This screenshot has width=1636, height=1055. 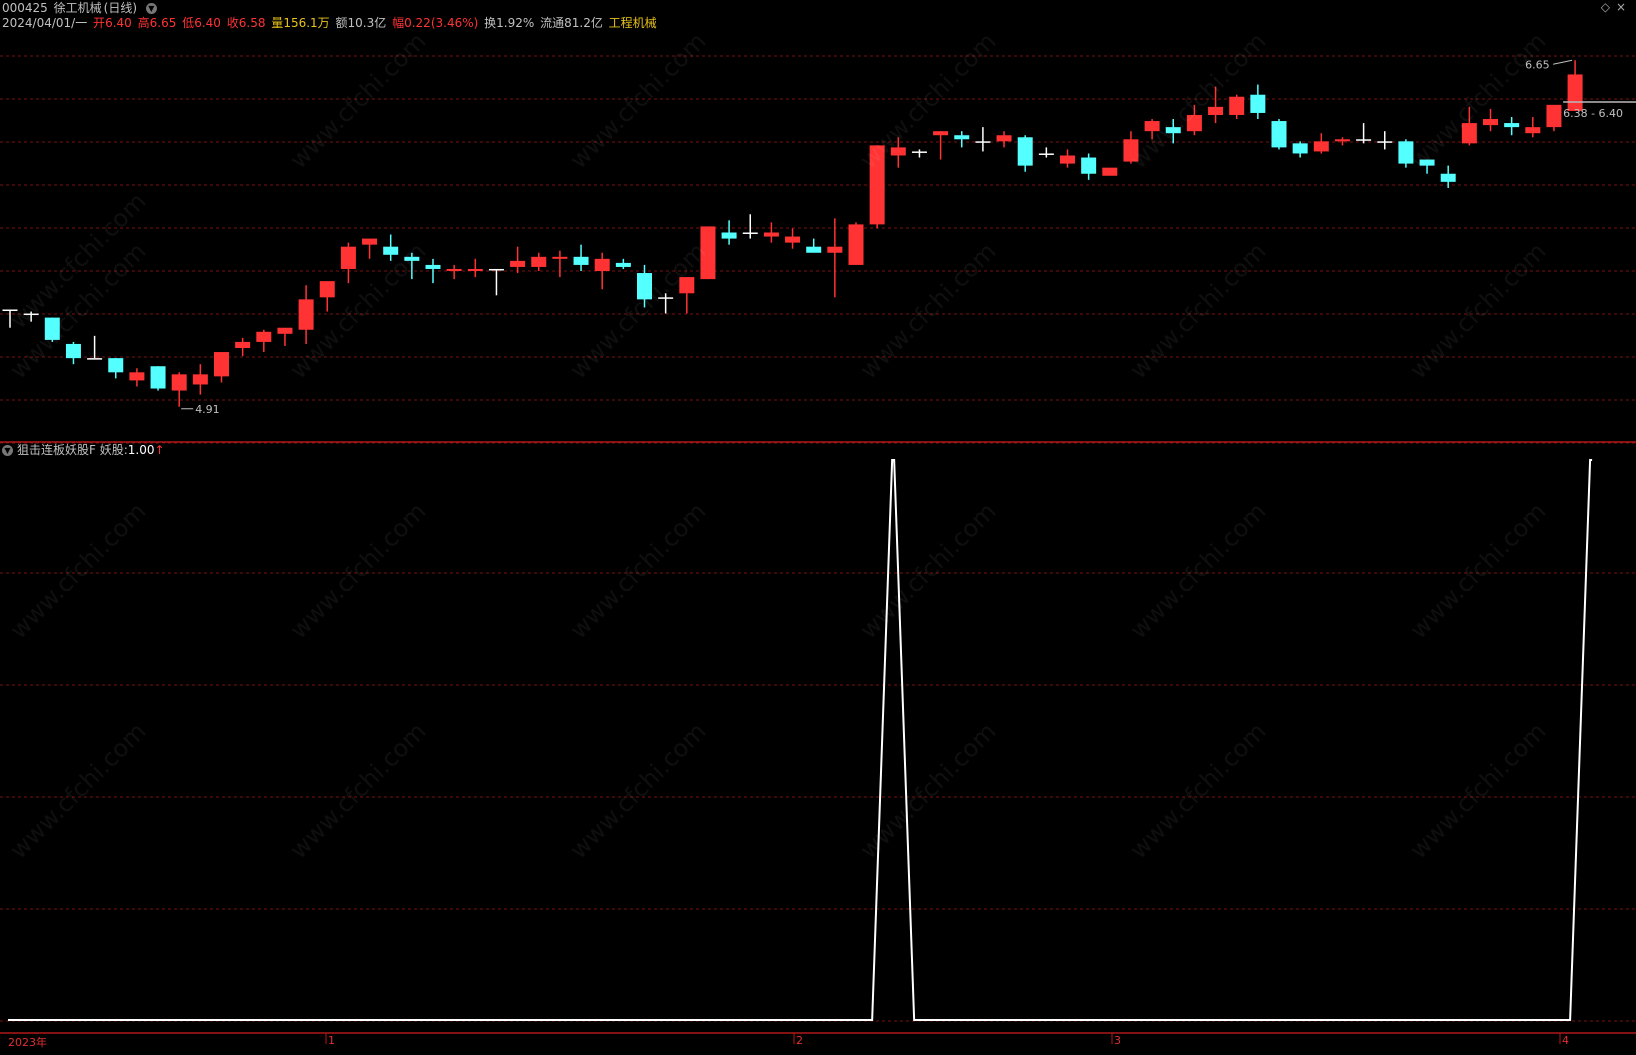 What do you see at coordinates (25, 8) in the screenshot?
I see `stock-code: 000425` at bounding box center [25, 8].